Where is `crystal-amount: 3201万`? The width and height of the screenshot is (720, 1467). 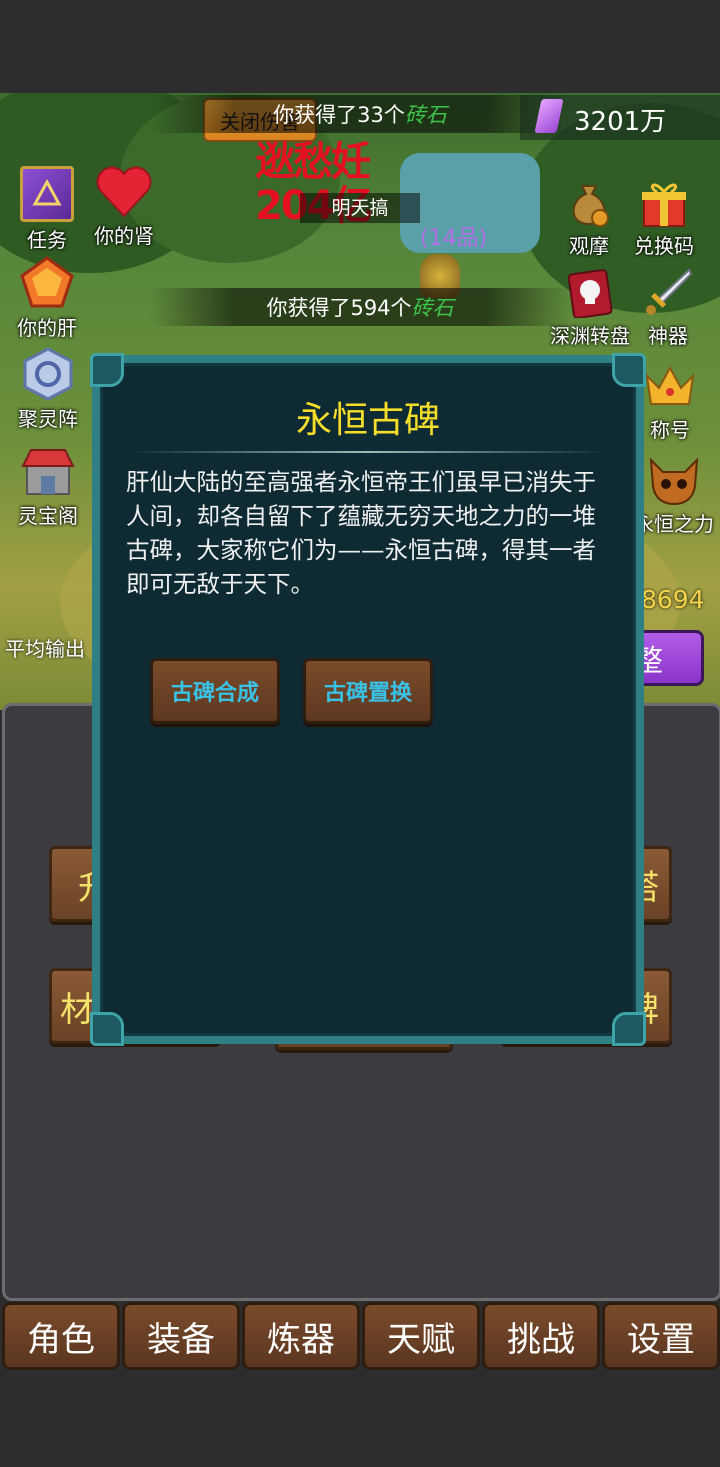 crystal-amount: 3201万 is located at coordinates (620, 122).